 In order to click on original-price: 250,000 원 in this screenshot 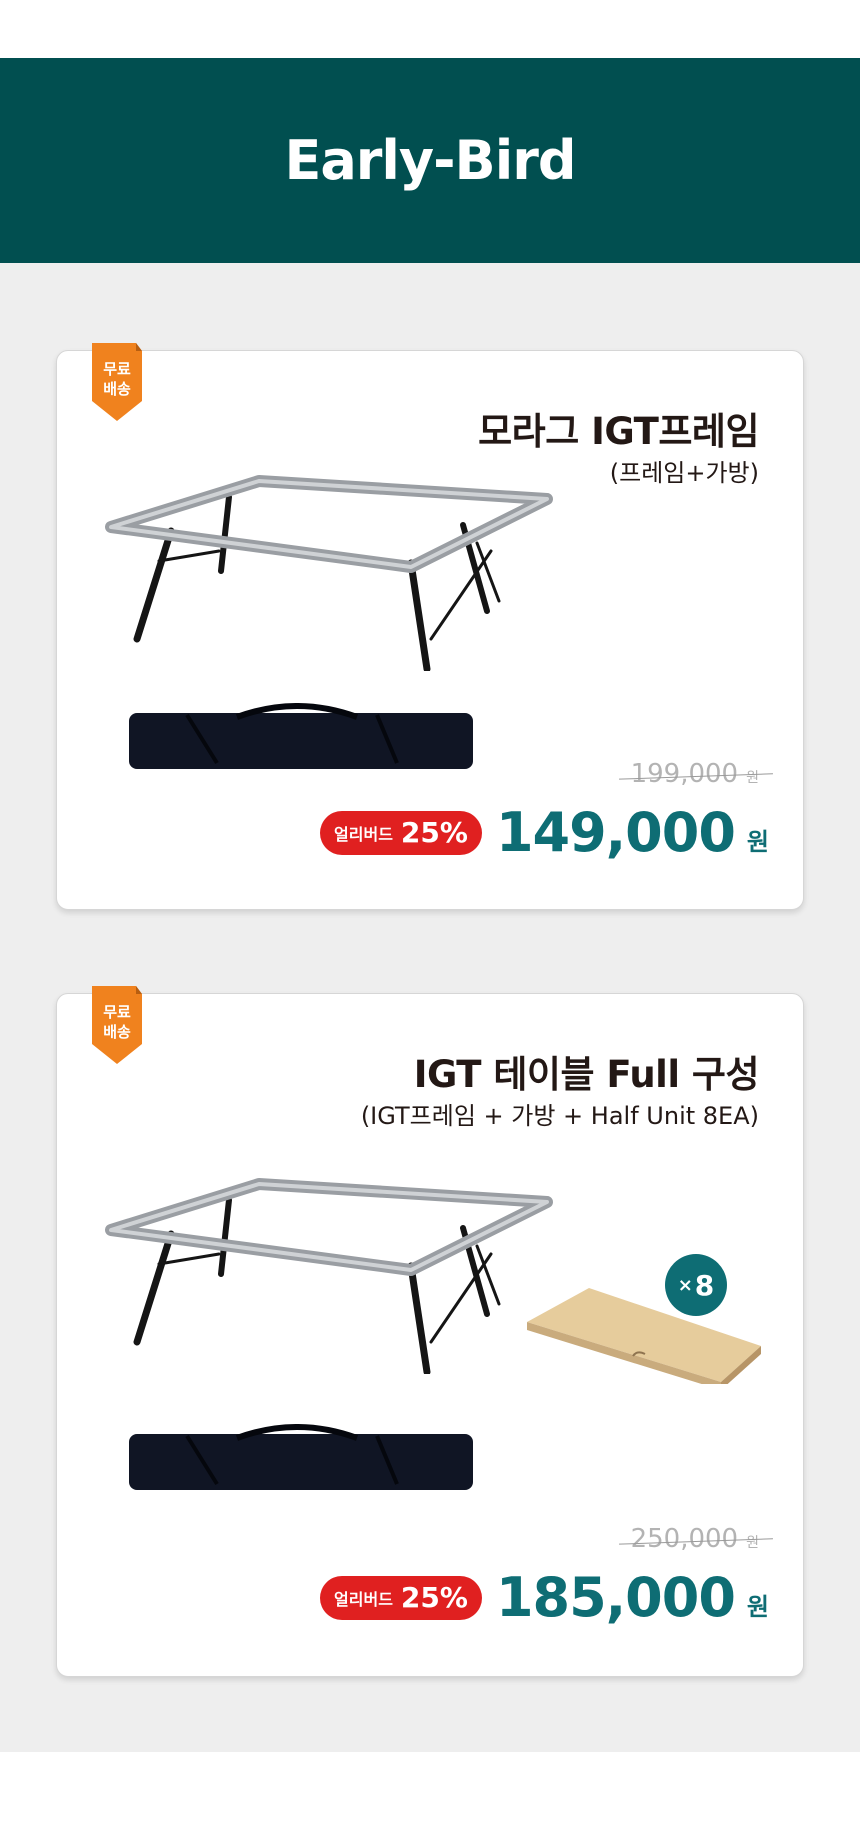, I will do `click(695, 1539)`.